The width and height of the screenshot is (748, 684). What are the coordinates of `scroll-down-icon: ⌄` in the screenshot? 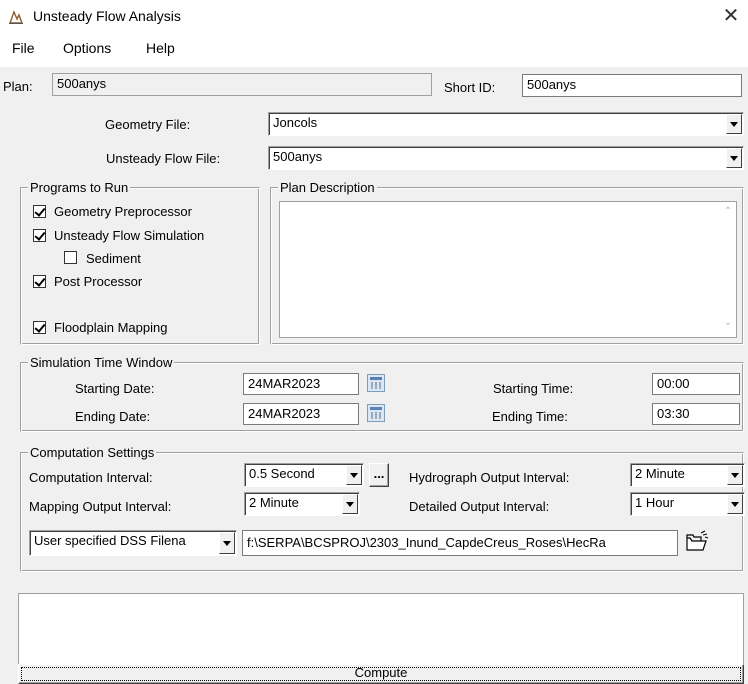 It's located at (728, 323).